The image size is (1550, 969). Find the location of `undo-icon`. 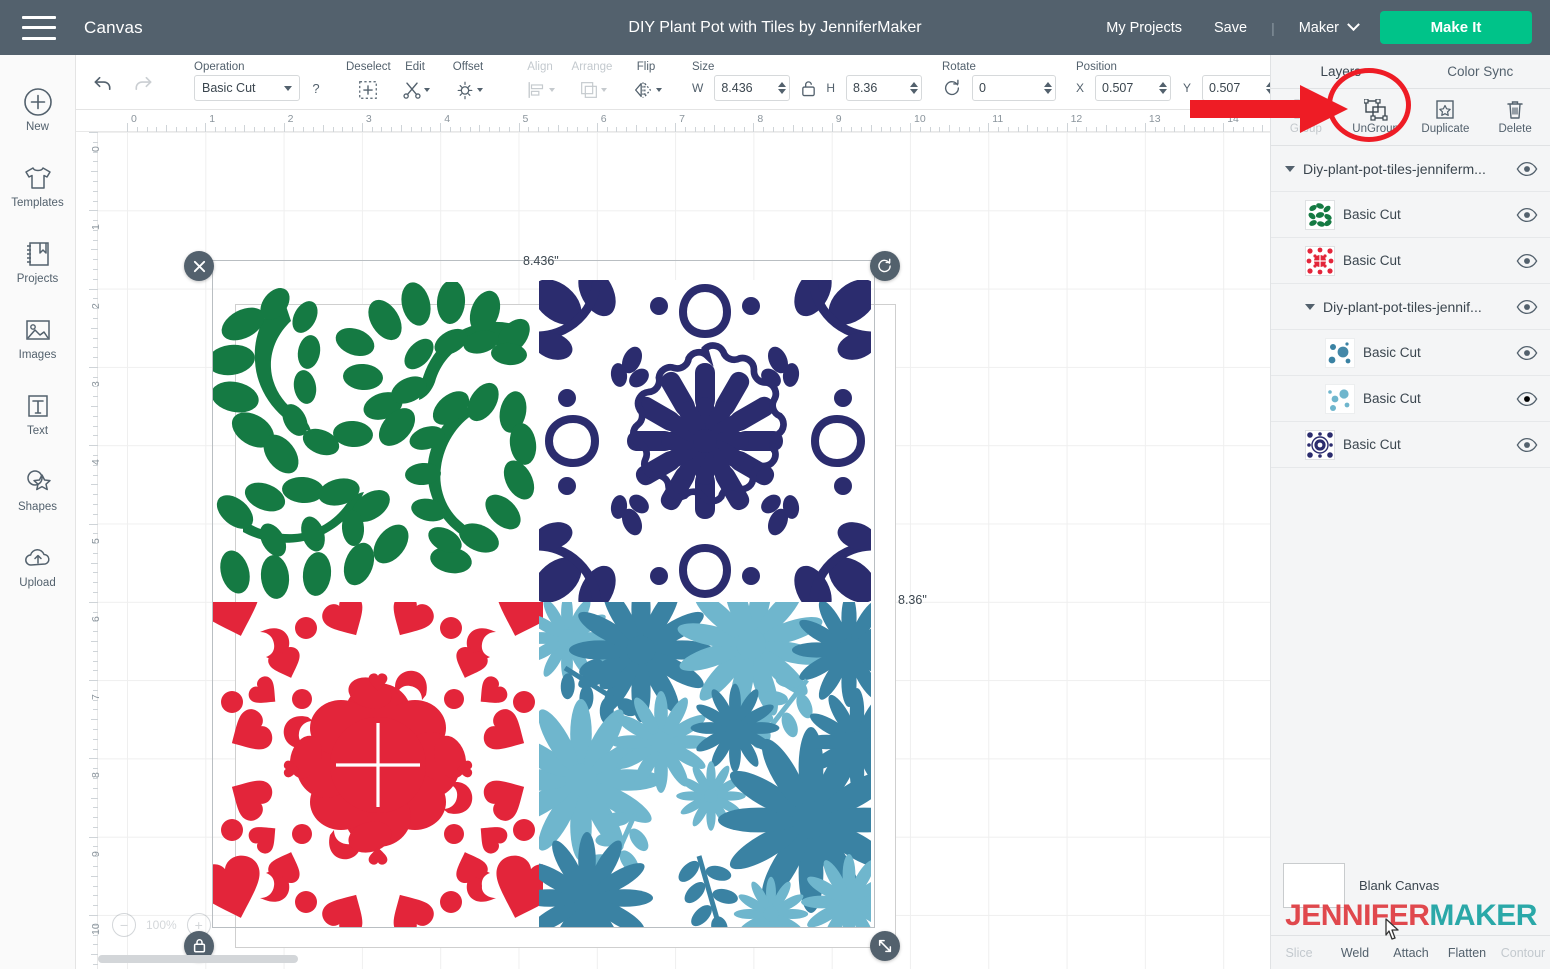

undo-icon is located at coordinates (103, 82).